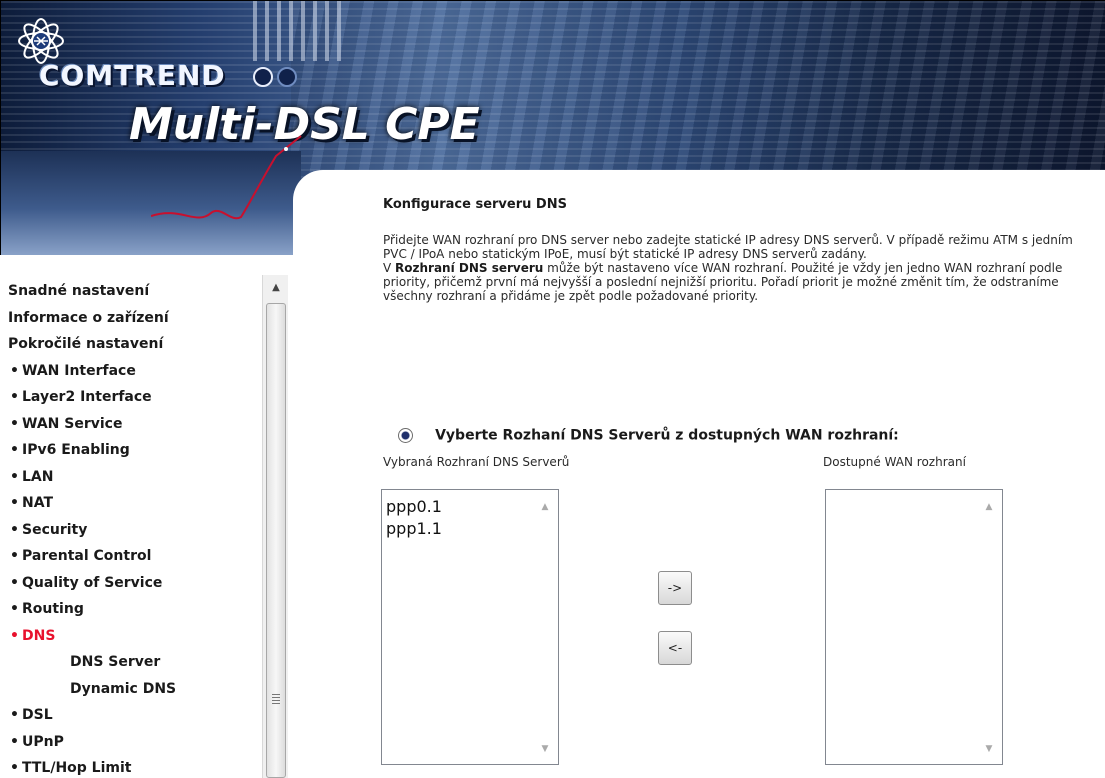 Image resolution: width=1105 pixels, height=778 pixels. What do you see at coordinates (37, 715) in the screenshot?
I see `sidebar-item-label: DSL` at bounding box center [37, 715].